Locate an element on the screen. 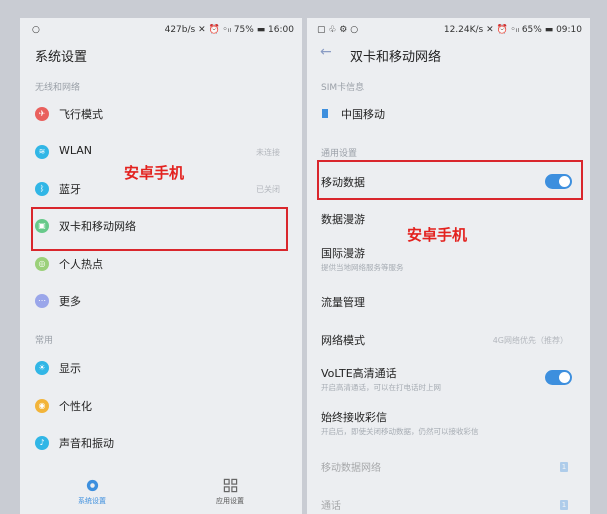  item-label: 网络模式 is located at coordinates (343, 340).